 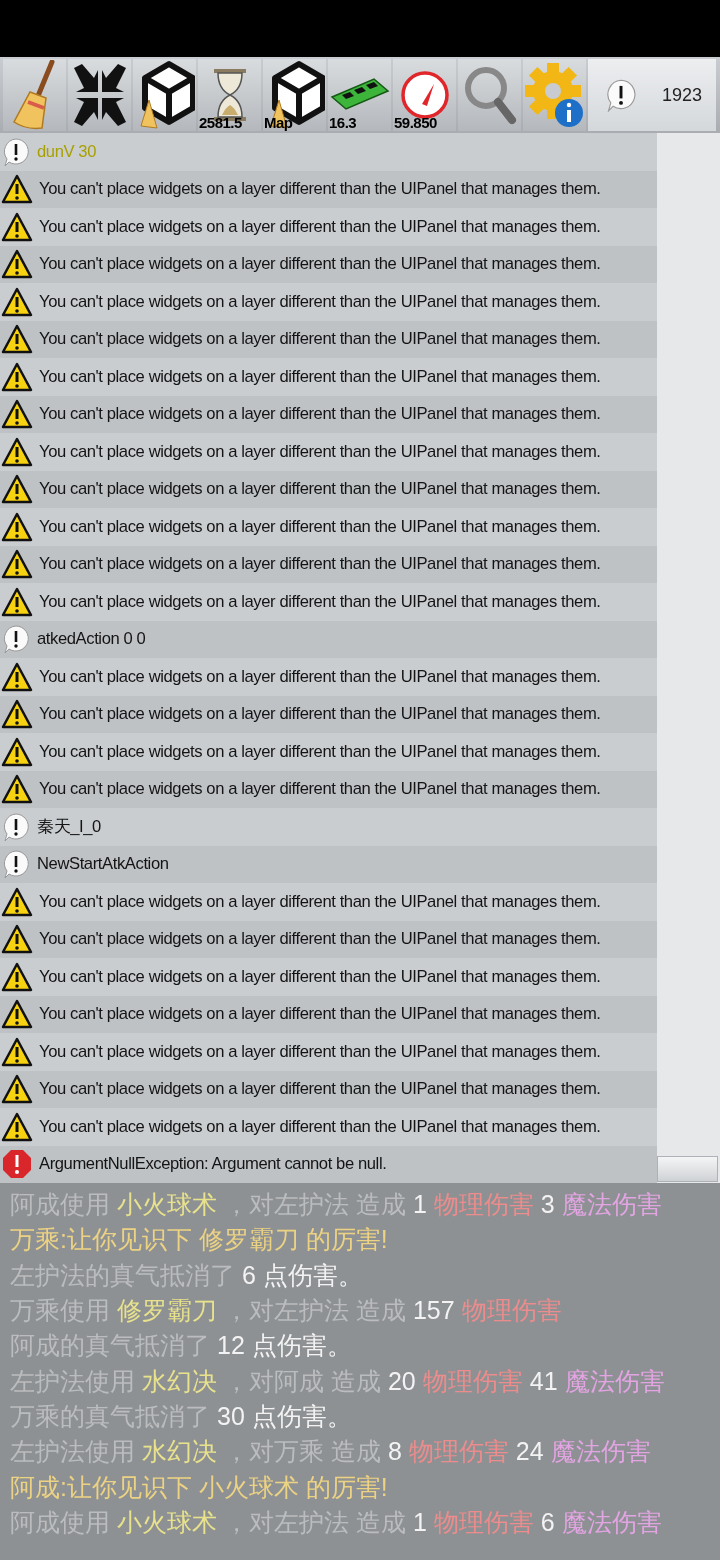 What do you see at coordinates (199, 1240) in the screenshot?
I see `battle-log-text: 万乘:让你见识下 修罗霸刀 的厉害!` at bounding box center [199, 1240].